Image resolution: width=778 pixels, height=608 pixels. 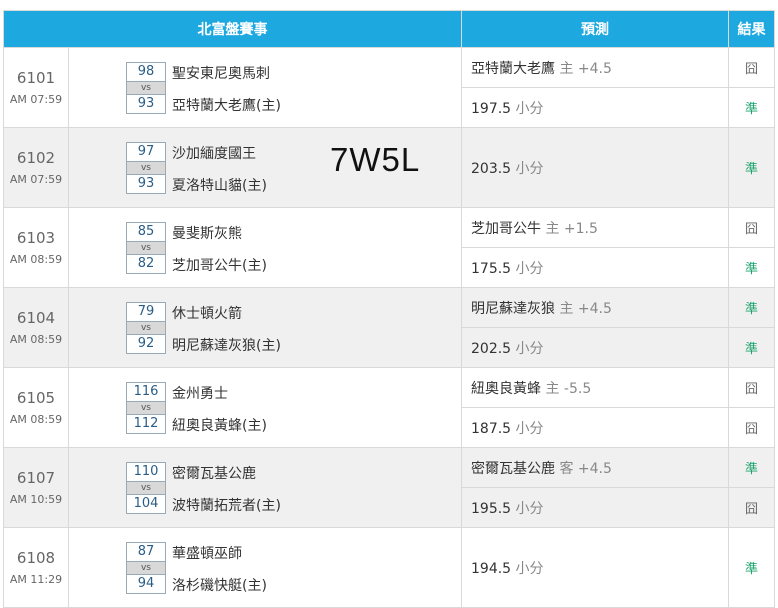 I want to click on away-team: 華盛頓巫師, so click(x=207, y=554).